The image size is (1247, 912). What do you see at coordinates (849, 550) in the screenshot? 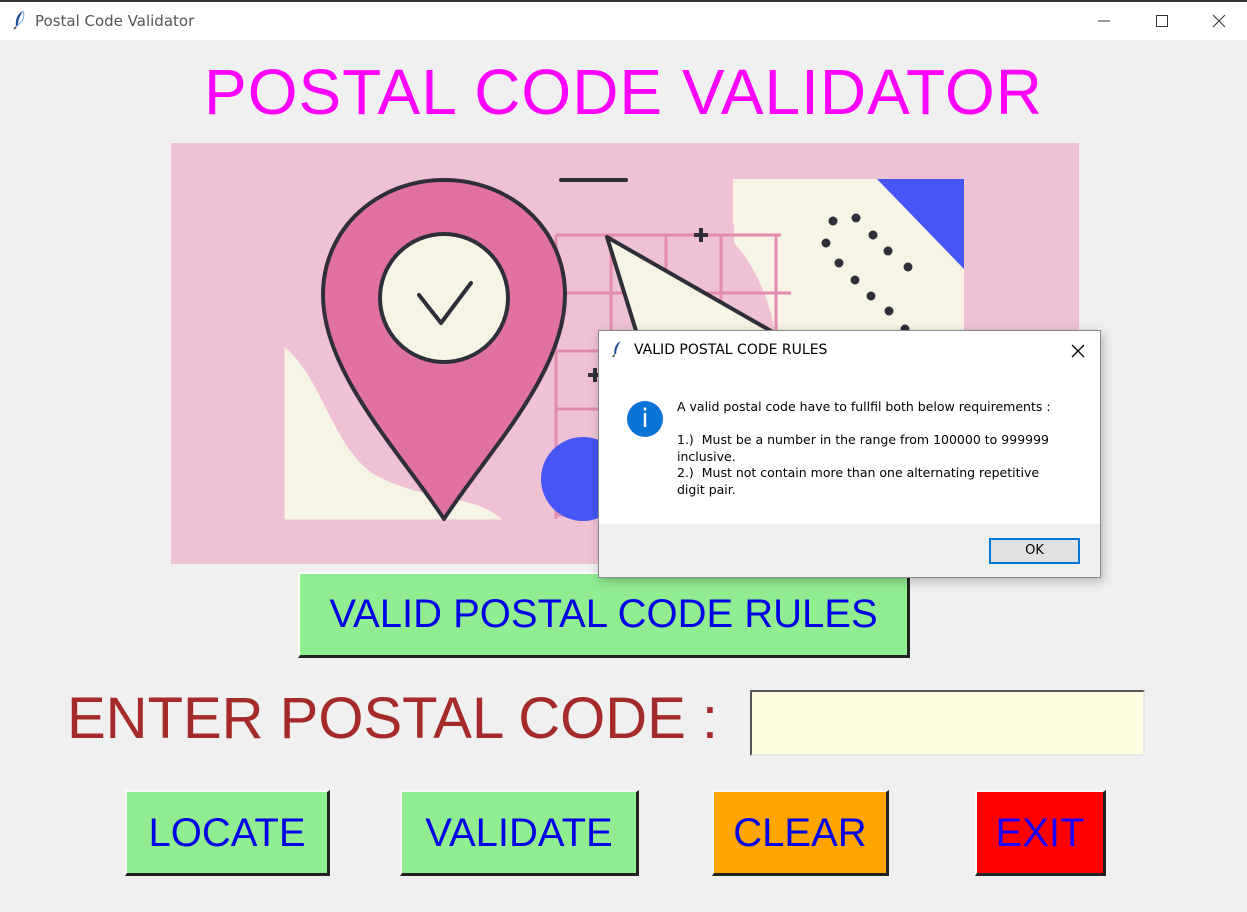
I see `dialog-footer: OK` at bounding box center [849, 550].